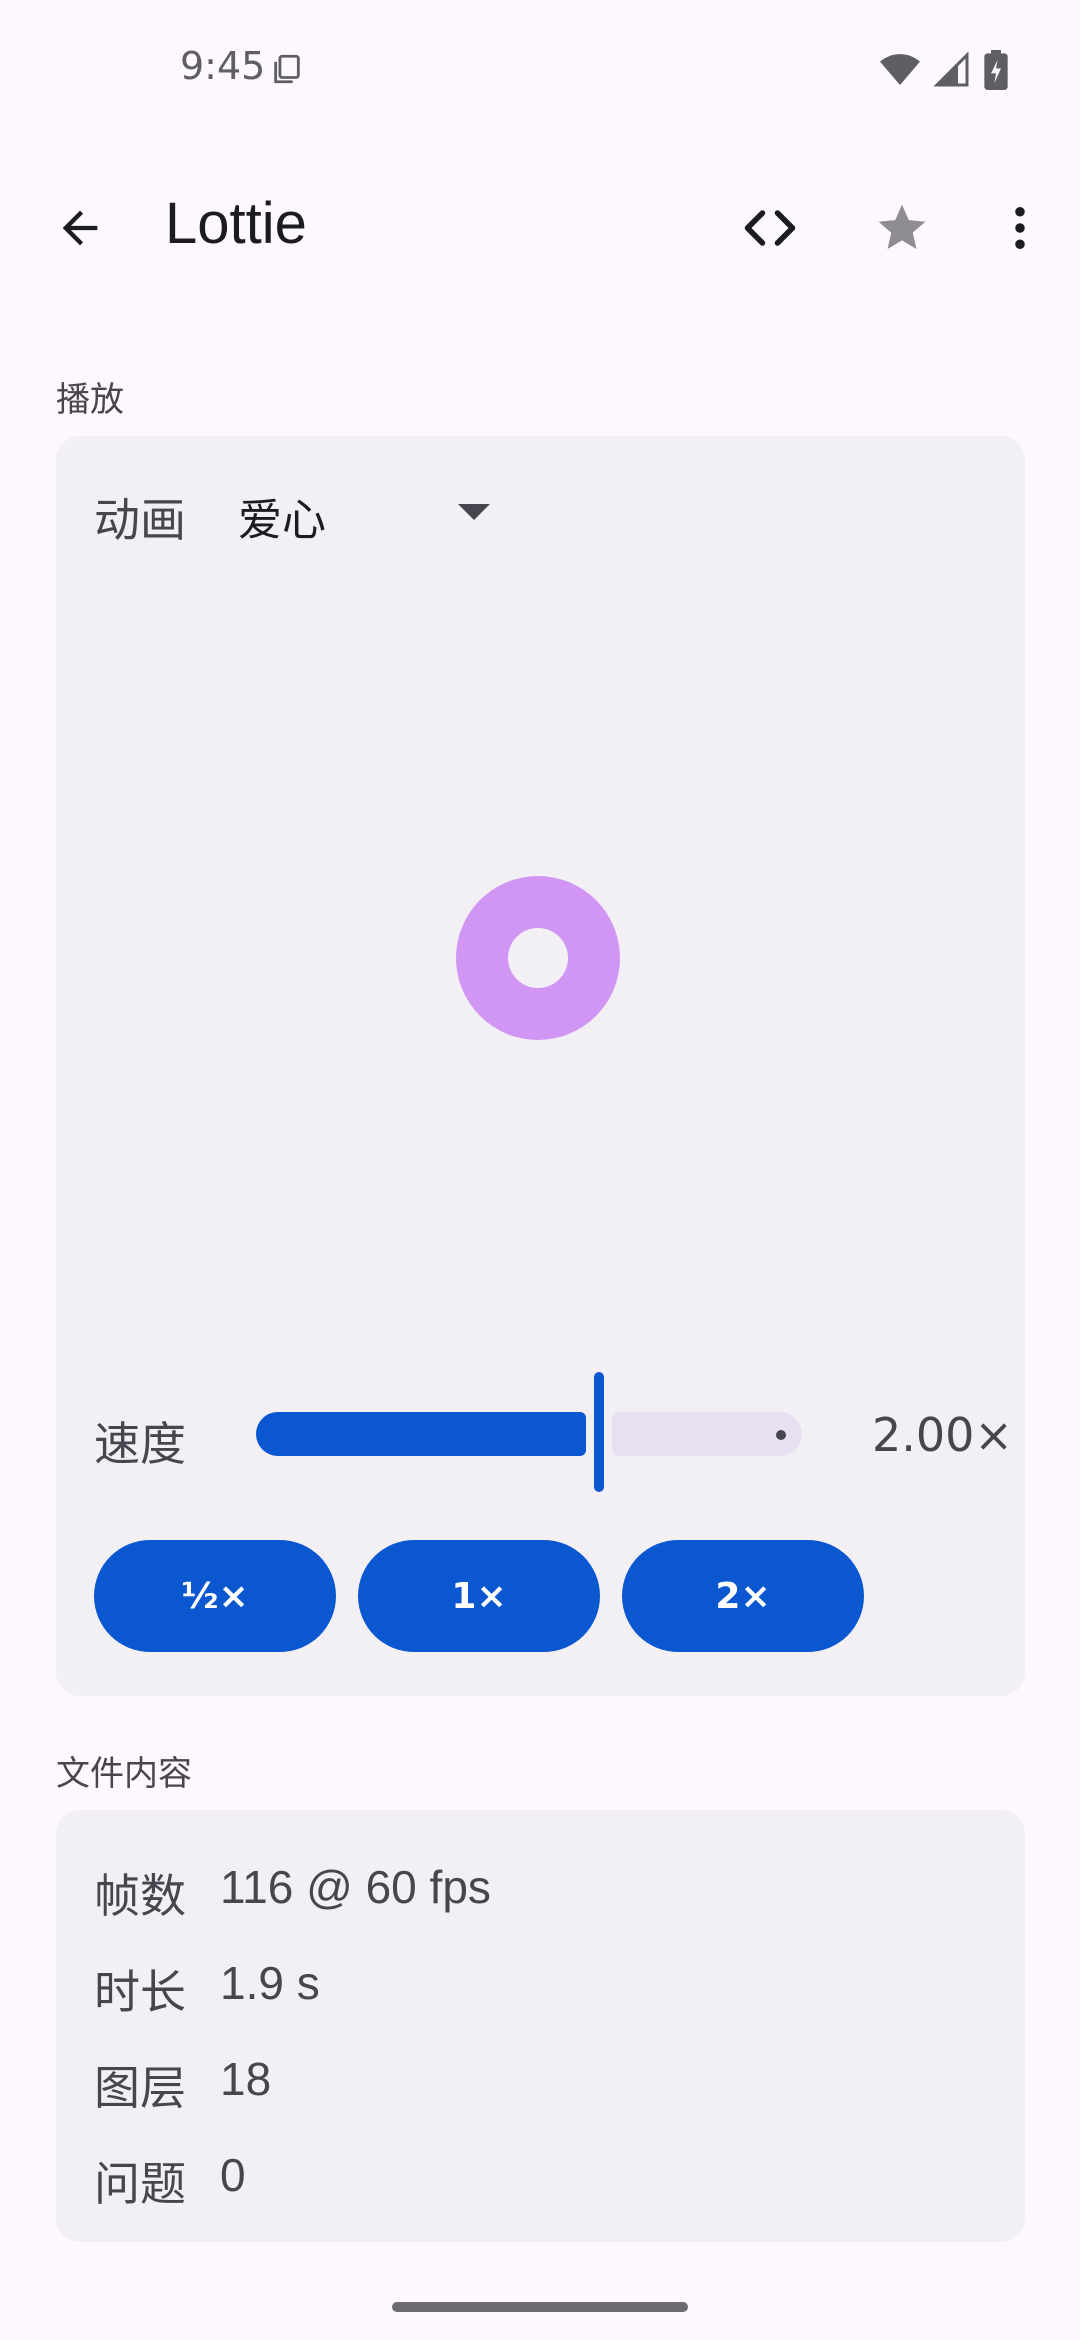  What do you see at coordinates (124, 1774) in the screenshot?
I see `file-content-section-title: 文件内容` at bounding box center [124, 1774].